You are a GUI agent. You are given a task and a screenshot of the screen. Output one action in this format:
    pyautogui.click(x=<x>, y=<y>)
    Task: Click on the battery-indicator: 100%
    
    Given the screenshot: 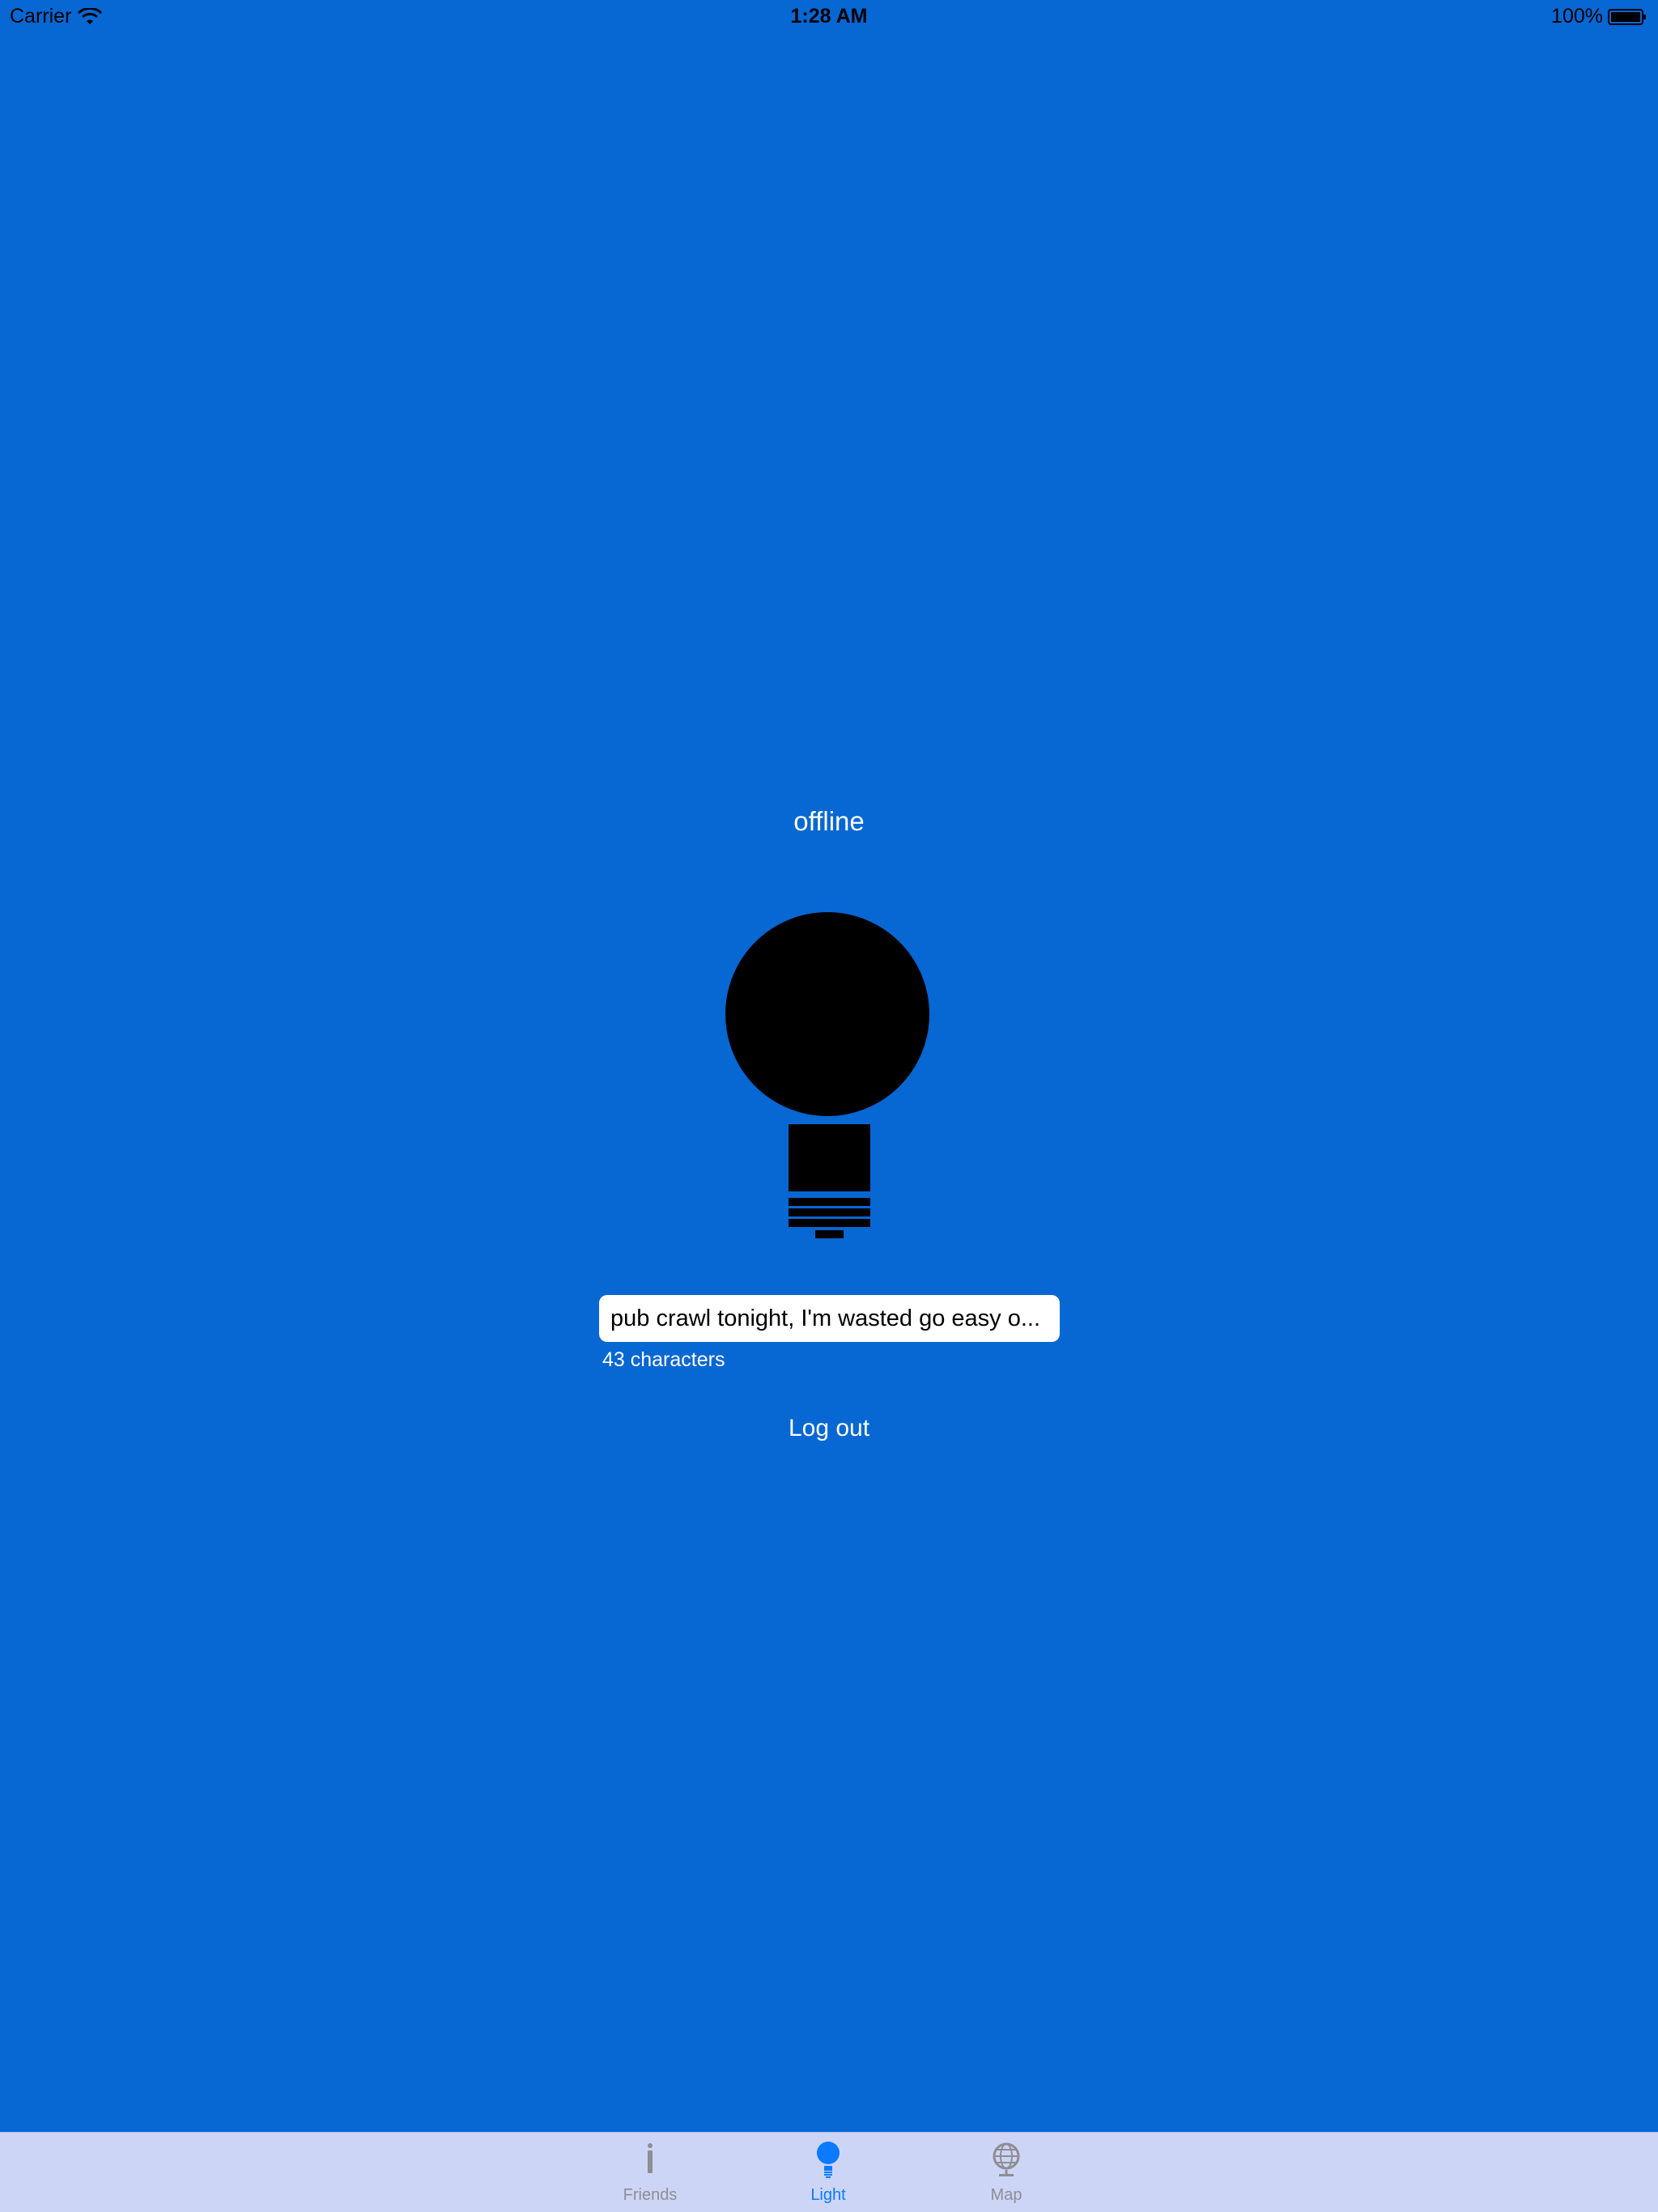 What is the action you would take?
    pyautogui.click(x=1599, y=16)
    